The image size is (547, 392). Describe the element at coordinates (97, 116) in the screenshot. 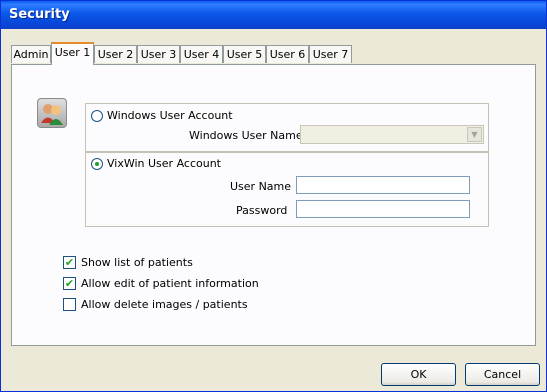

I see `windows-account-radio` at that location.